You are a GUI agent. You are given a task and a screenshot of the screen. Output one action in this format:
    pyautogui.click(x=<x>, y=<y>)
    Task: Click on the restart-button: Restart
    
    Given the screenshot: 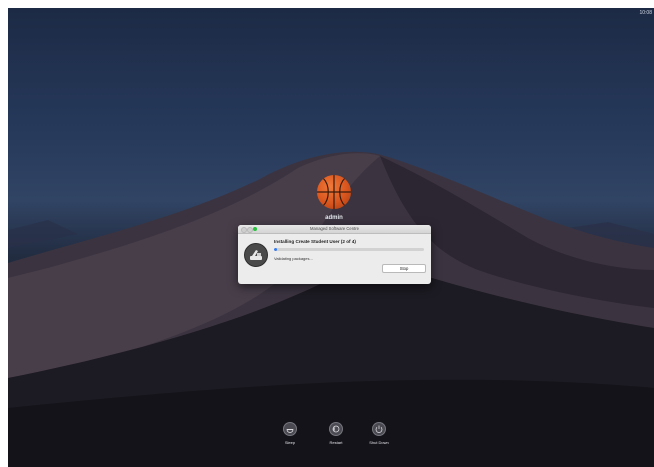 What is the action you would take?
    pyautogui.click(x=336, y=433)
    